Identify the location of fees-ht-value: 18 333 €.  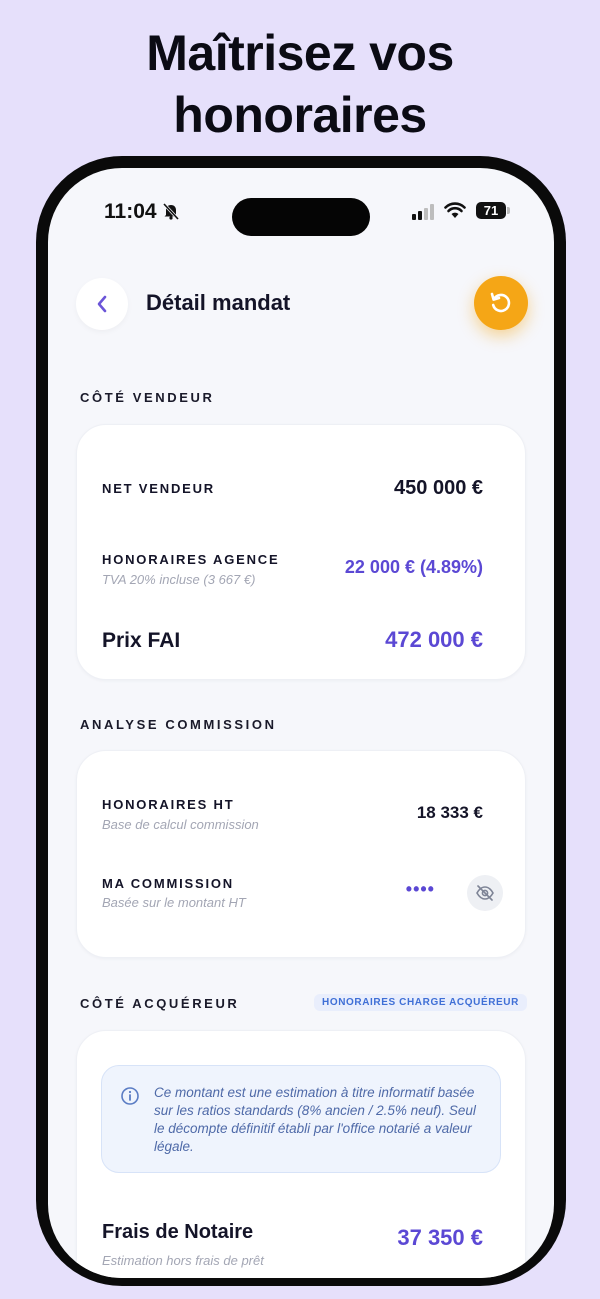
(449, 812).